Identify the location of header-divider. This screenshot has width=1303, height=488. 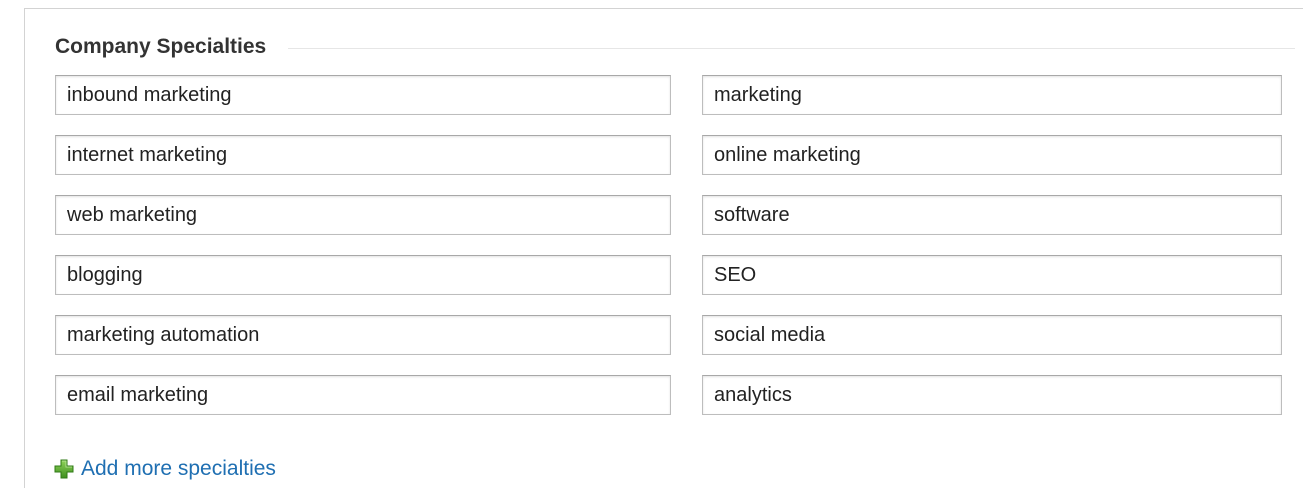
(791, 48).